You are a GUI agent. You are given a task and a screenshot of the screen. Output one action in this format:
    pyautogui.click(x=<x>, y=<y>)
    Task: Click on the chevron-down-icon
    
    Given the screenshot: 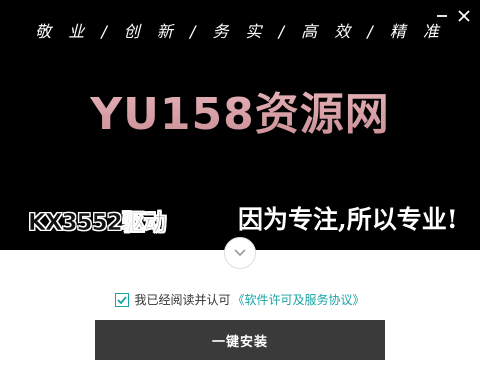 What is the action you would take?
    pyautogui.click(x=240, y=253)
    